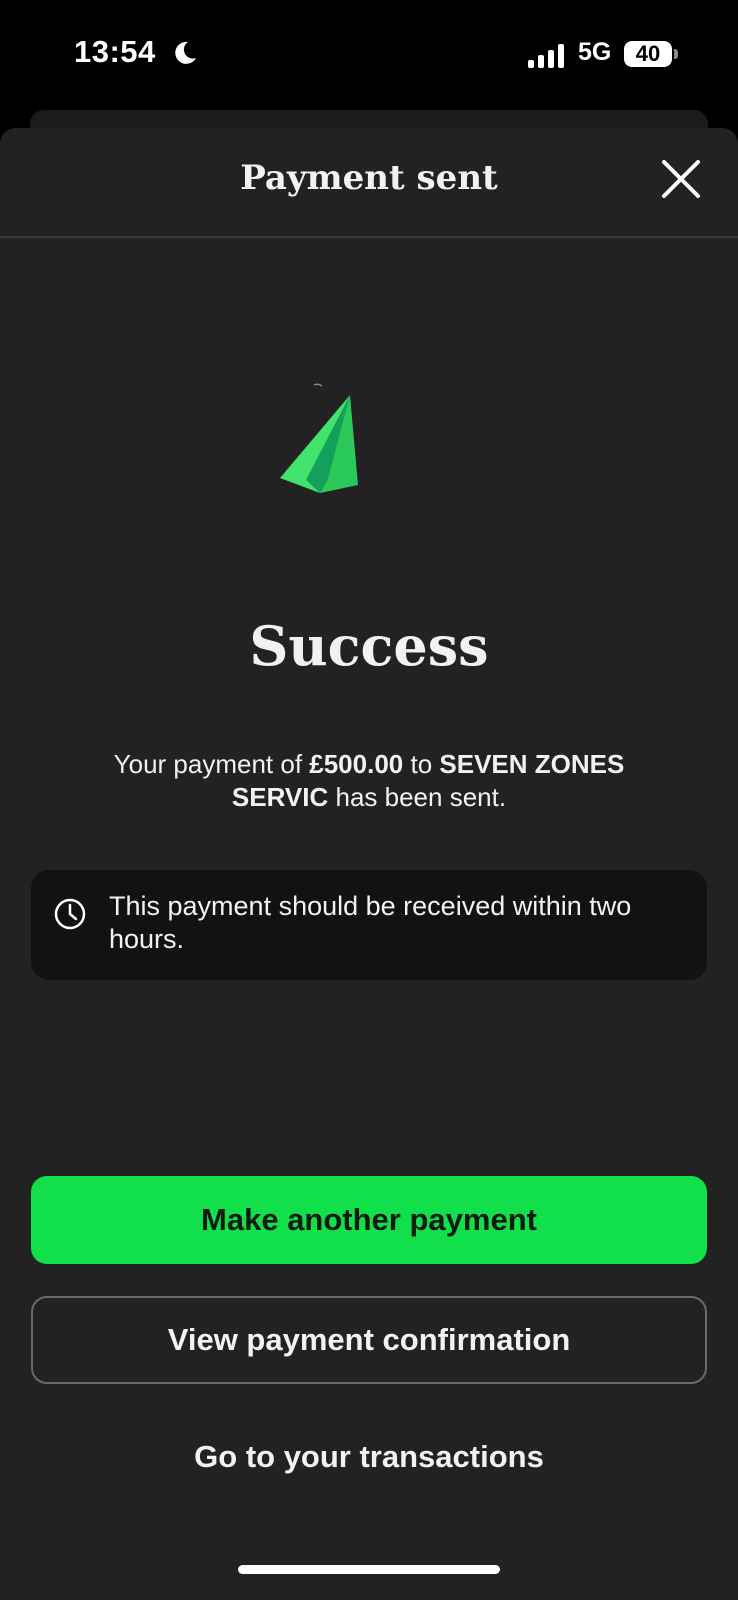 The image size is (738, 1600). What do you see at coordinates (417, 797) in the screenshot?
I see `message-suffix: has been sent.` at bounding box center [417, 797].